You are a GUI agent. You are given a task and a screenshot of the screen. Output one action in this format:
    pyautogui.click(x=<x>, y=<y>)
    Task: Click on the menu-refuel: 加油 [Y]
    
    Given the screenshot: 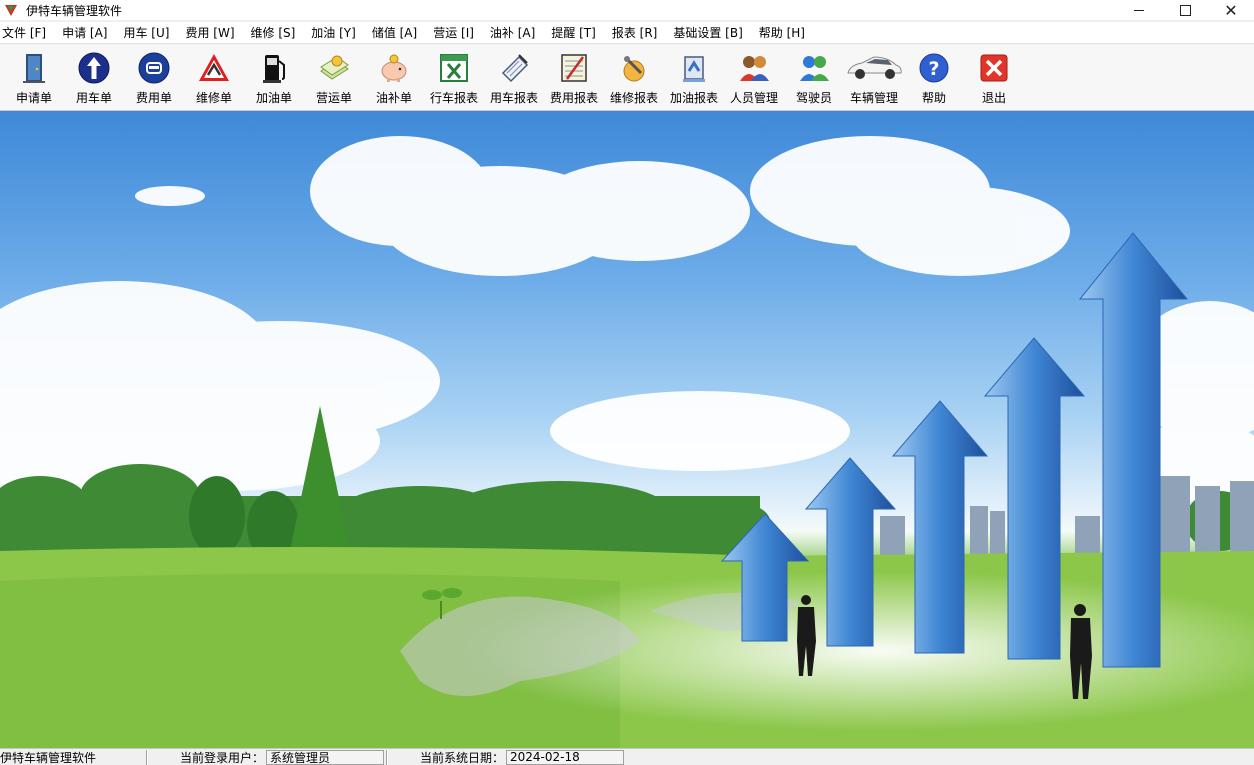 What is the action you would take?
    pyautogui.click(x=333, y=32)
    